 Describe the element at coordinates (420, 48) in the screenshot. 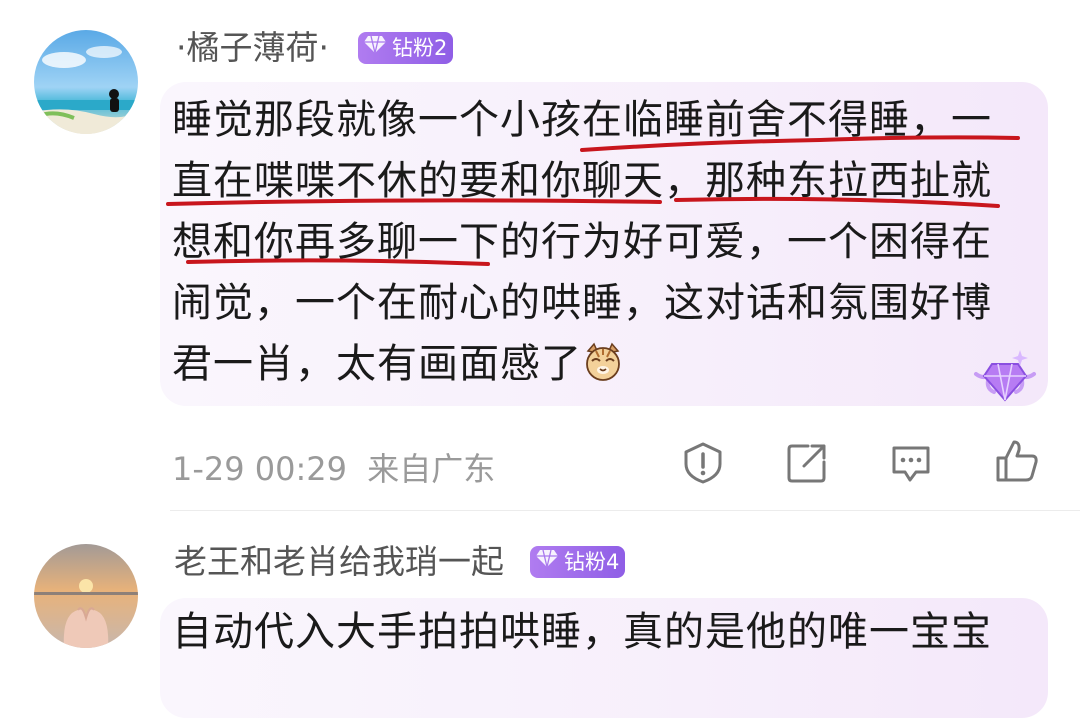

I see `badge-label: 钻粉2` at that location.